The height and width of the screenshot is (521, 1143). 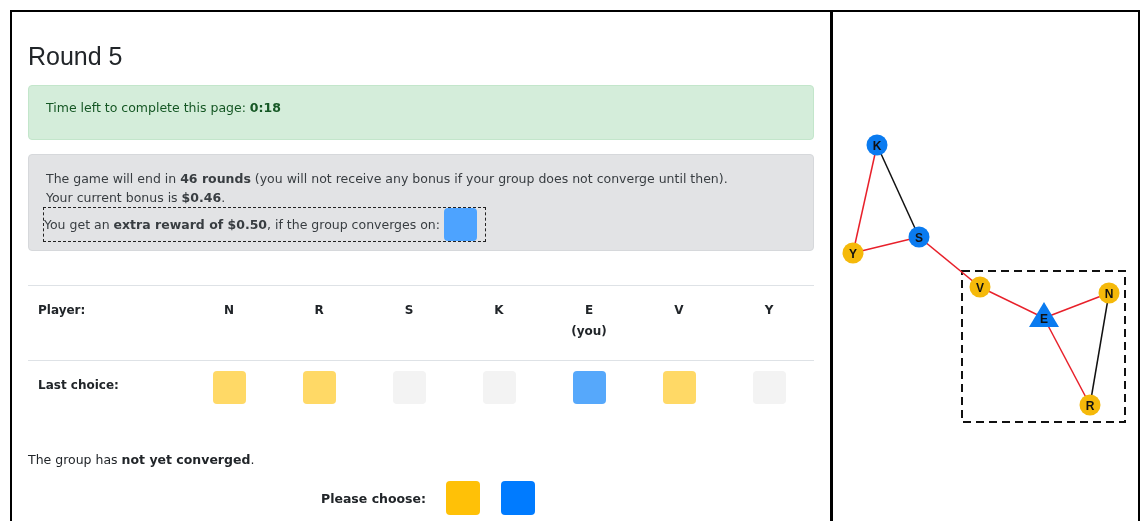 I want to click on network-node: S, so click(x=919, y=237).